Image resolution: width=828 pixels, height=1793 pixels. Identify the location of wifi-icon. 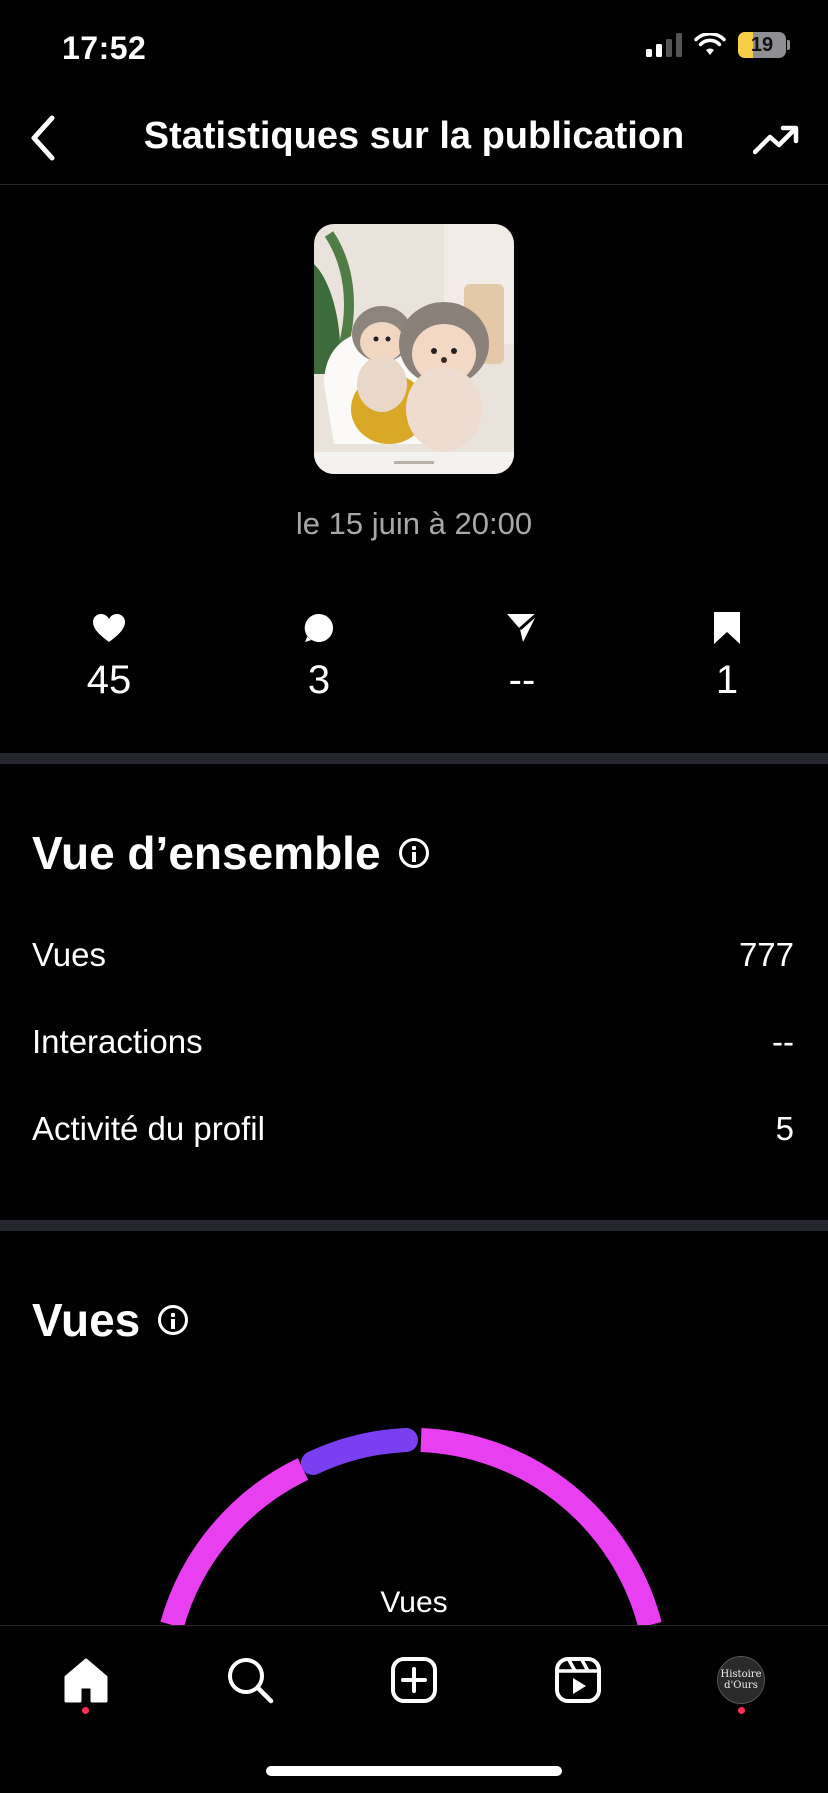
(710, 44).